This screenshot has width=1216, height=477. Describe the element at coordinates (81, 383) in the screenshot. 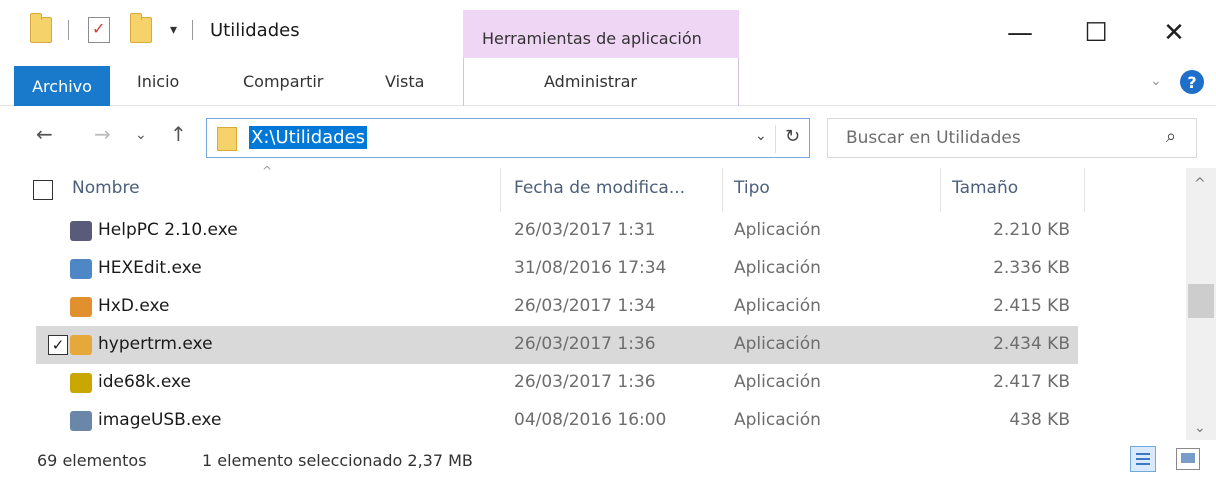

I see `ide68k-icon` at that location.